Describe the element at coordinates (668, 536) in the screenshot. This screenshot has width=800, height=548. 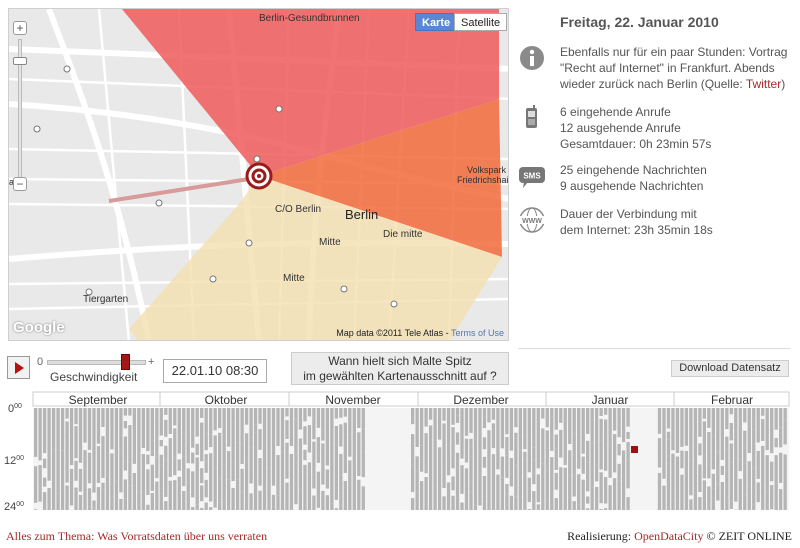
I see `opendatacity-link: OpenDataCity` at that location.